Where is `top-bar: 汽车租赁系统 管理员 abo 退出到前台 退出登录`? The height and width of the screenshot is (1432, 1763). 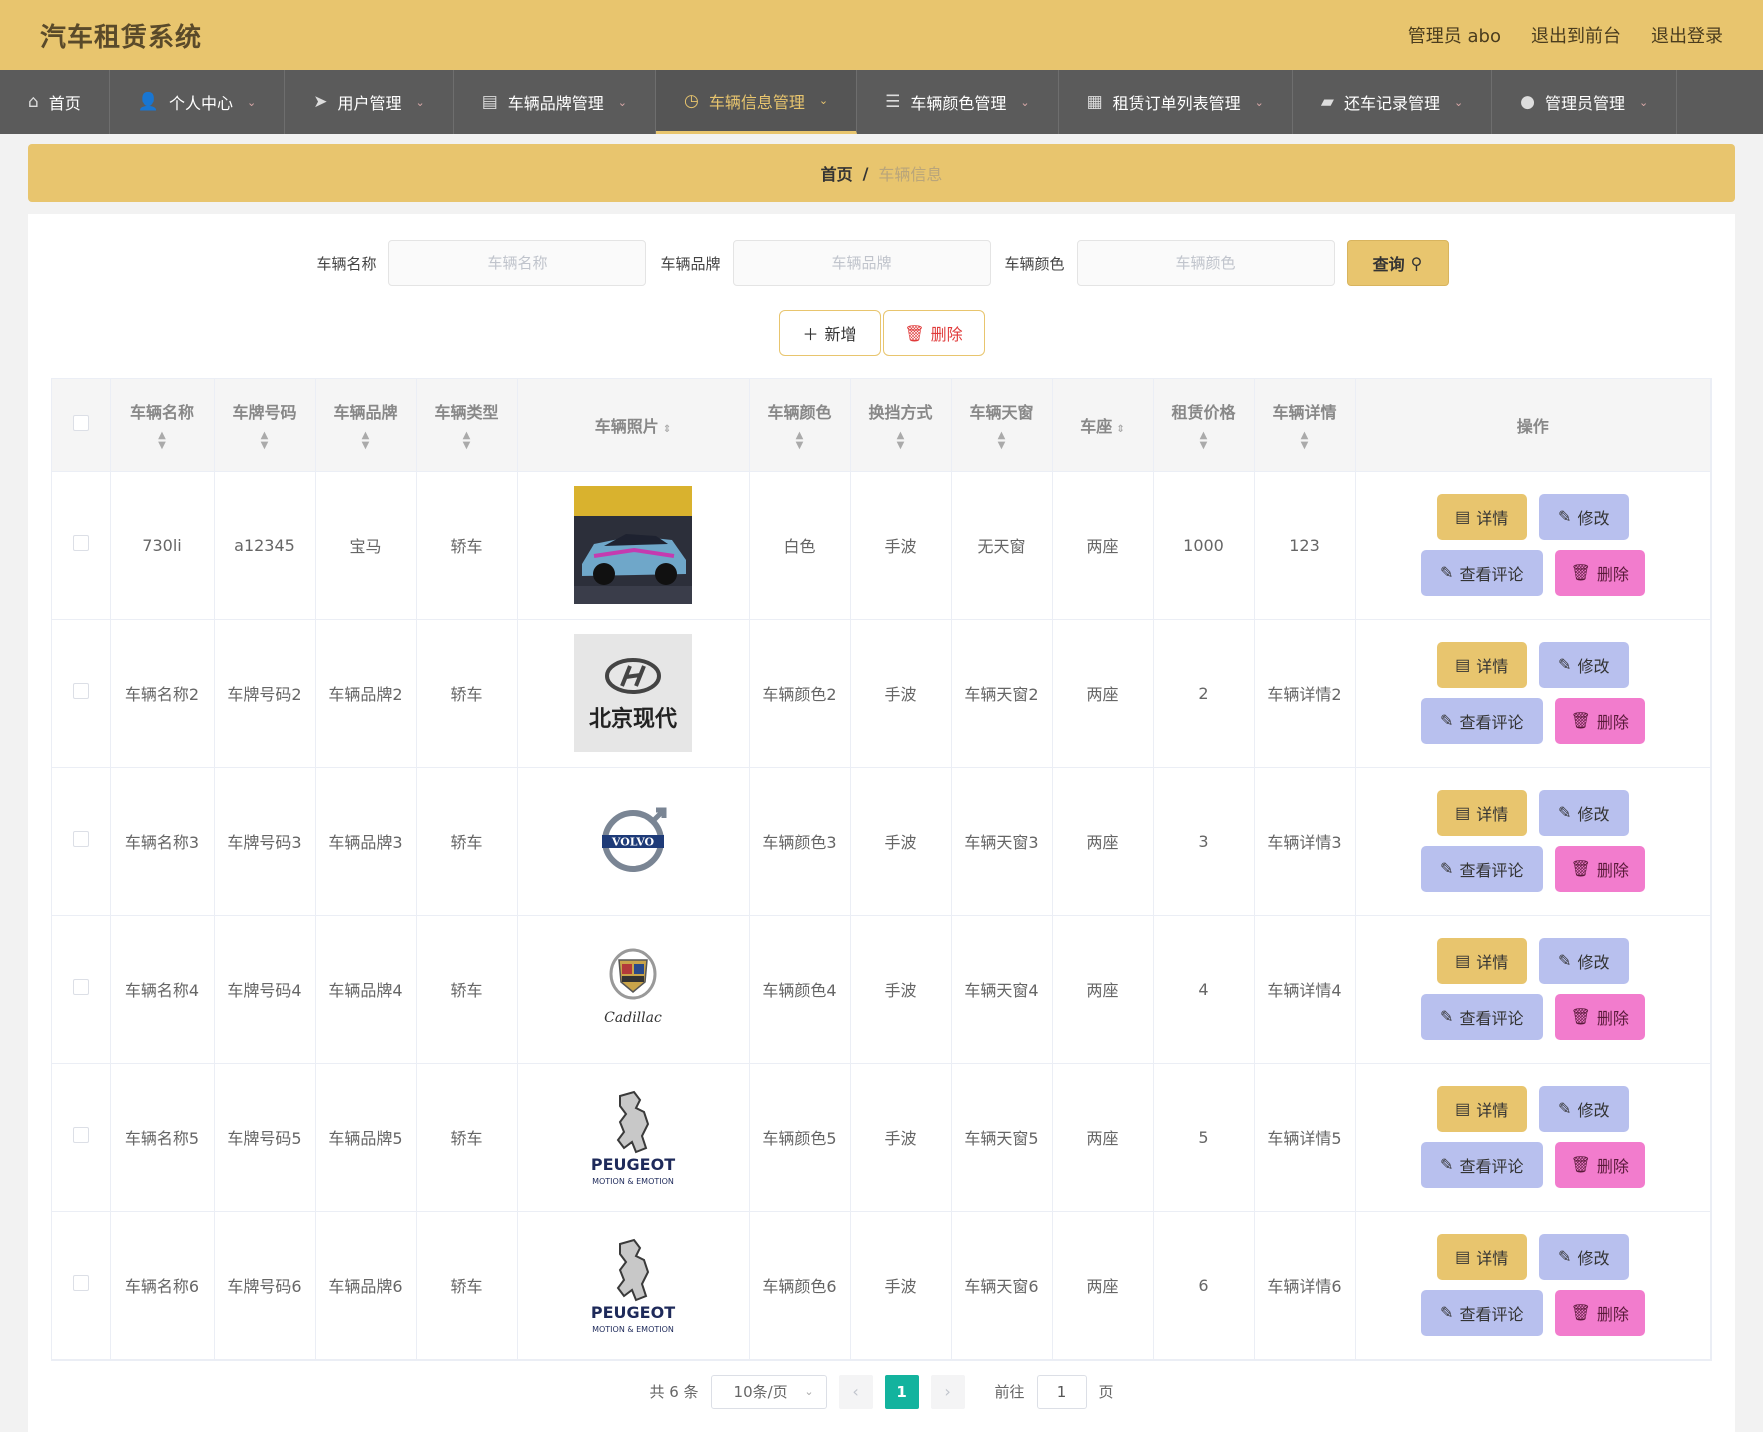
top-bar: 汽车租赁系统 管理员 abo 退出到前台 退出登录 is located at coordinates (881, 35).